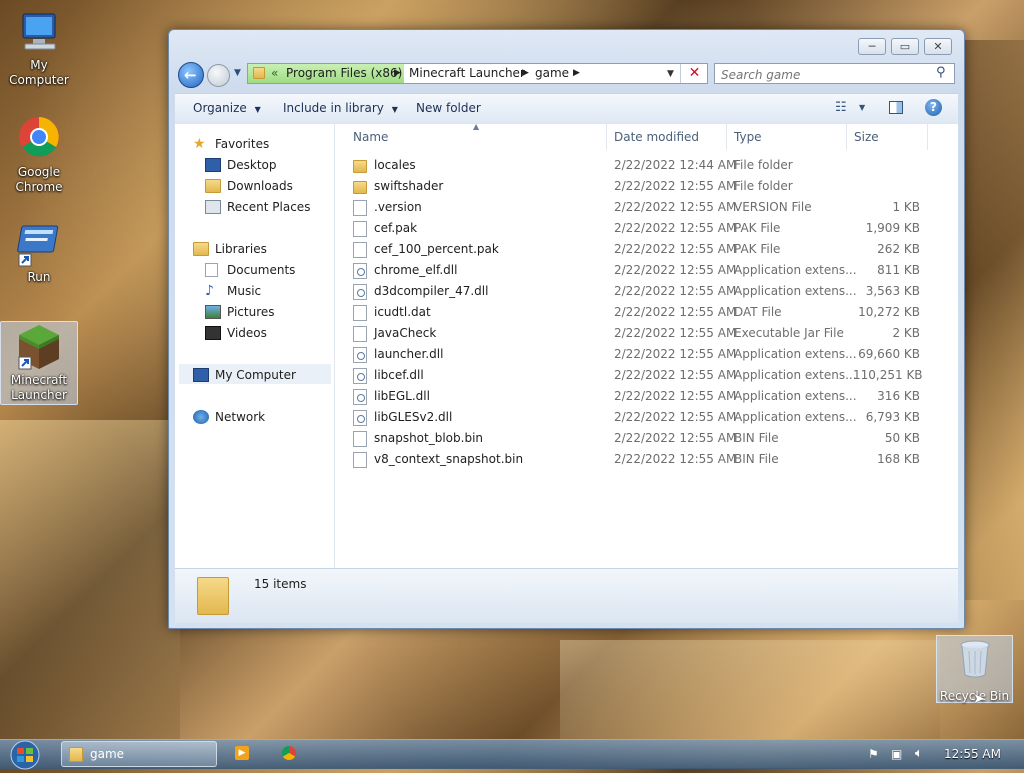 The image size is (1024, 773). Describe the element at coordinates (866, 137) in the screenshot. I see `column-header-size: Size` at that location.